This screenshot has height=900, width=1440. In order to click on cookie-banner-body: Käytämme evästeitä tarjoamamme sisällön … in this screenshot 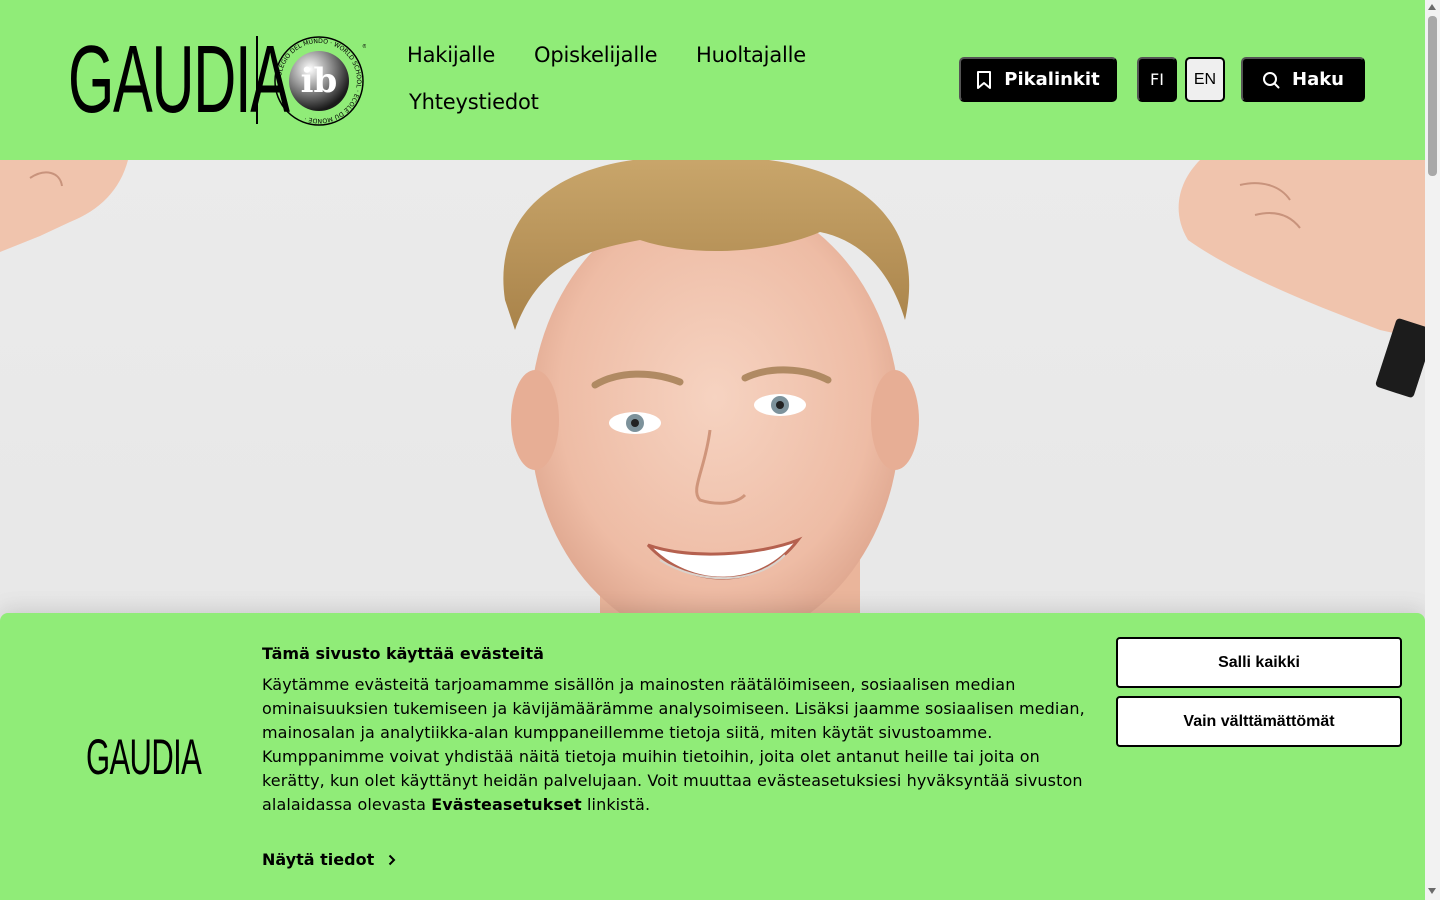, I will do `click(673, 744)`.